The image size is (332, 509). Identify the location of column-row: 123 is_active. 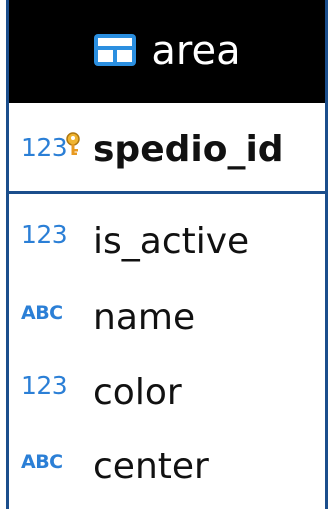
(167, 242).